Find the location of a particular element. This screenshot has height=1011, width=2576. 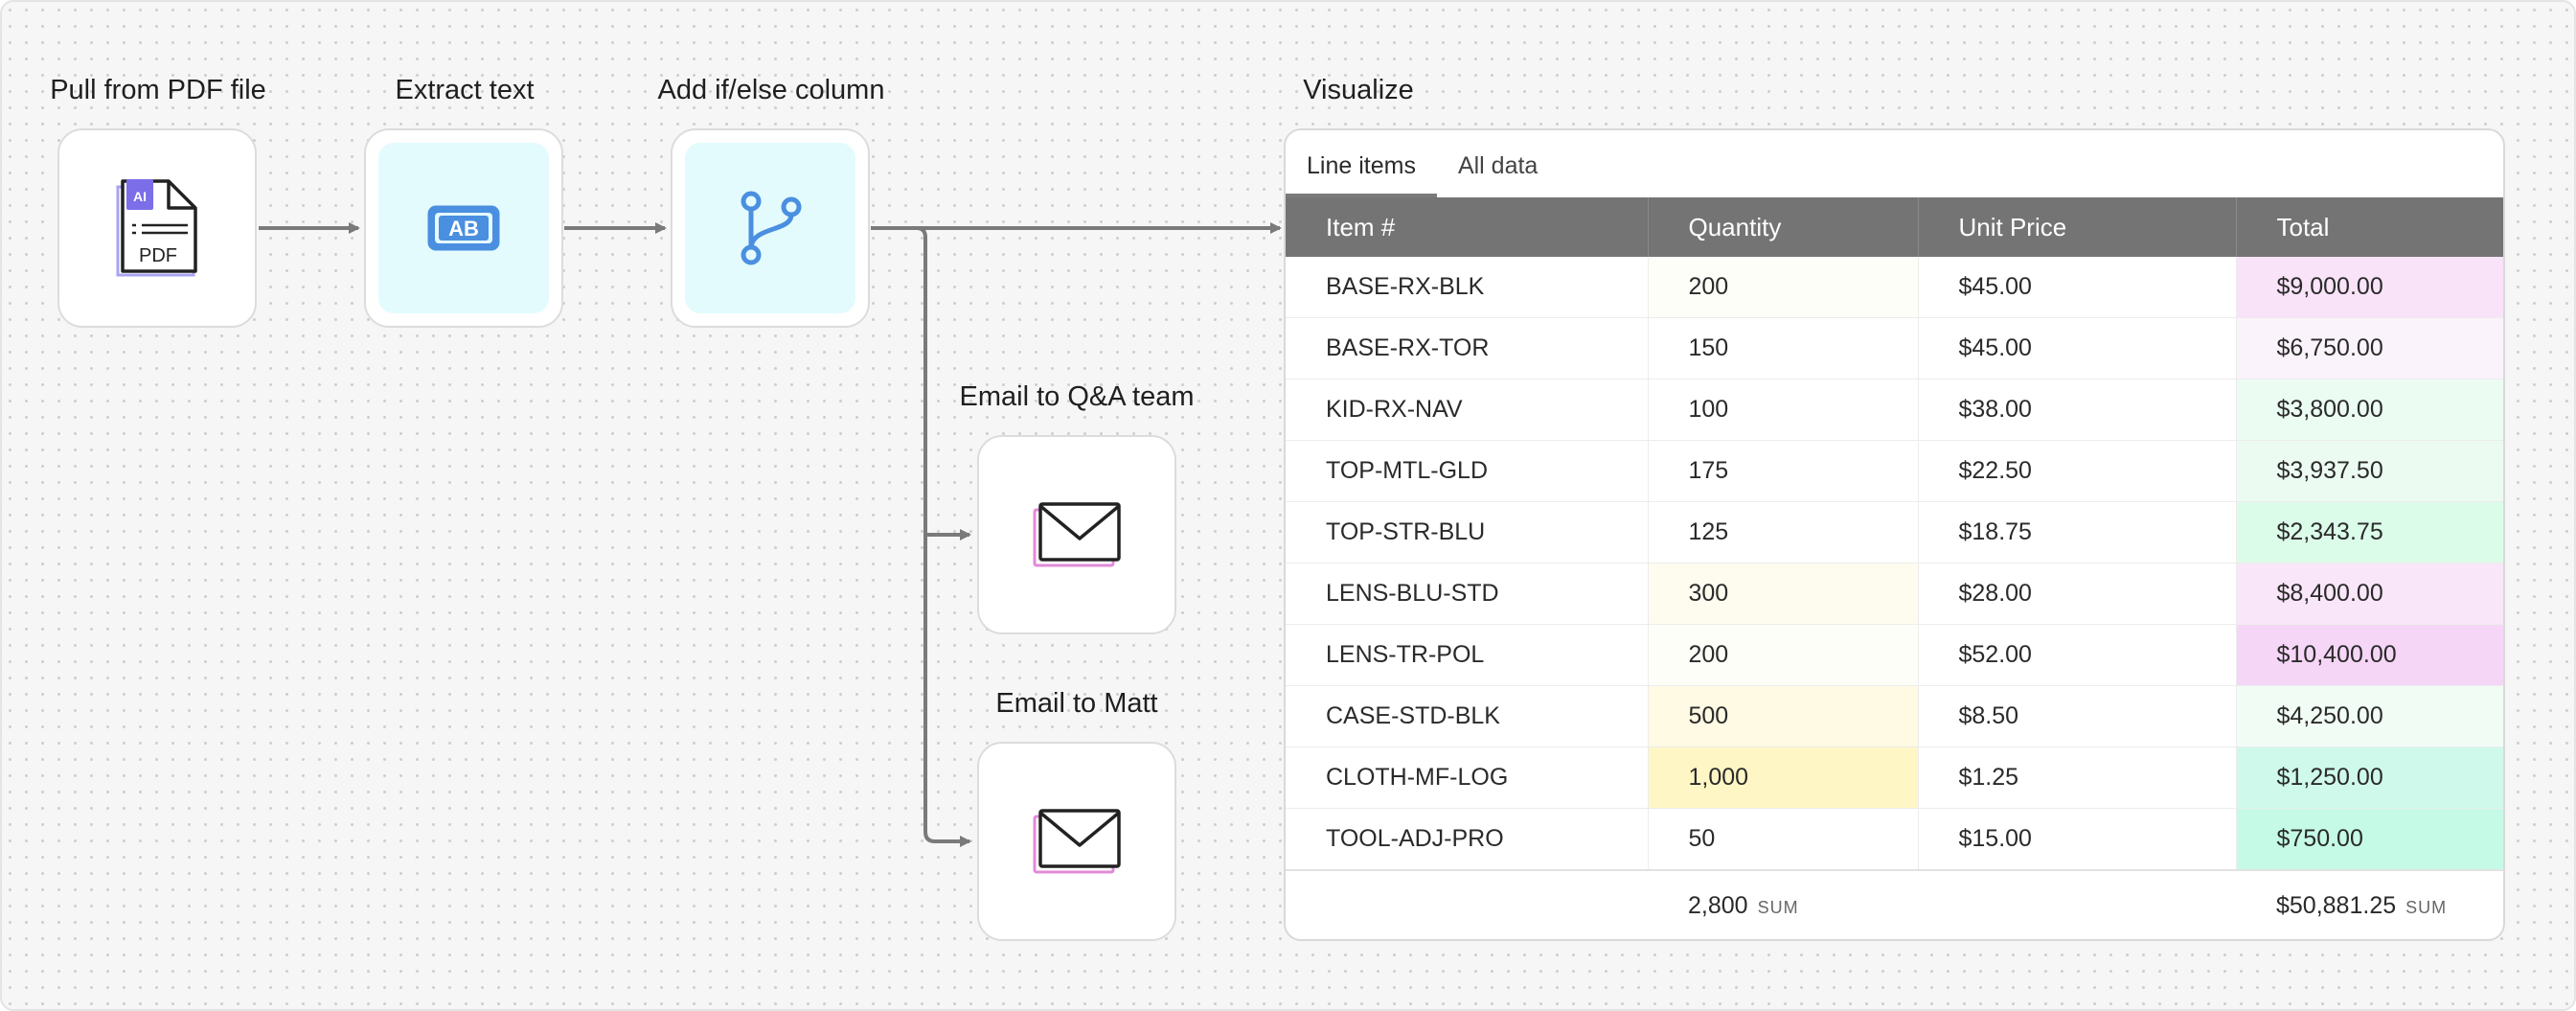

cell-quantity: 300 is located at coordinates (1783, 594).